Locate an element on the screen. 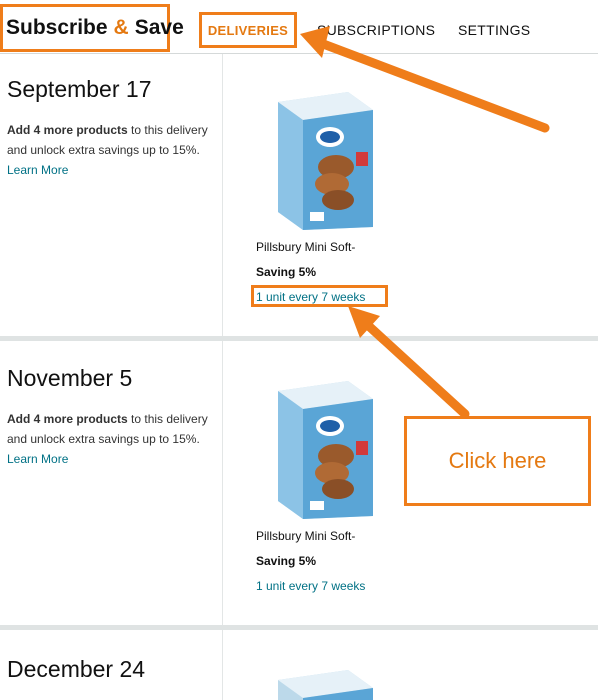 This screenshot has height=700, width=598. brand-title: Subscribe & Save is located at coordinates (92, 28).